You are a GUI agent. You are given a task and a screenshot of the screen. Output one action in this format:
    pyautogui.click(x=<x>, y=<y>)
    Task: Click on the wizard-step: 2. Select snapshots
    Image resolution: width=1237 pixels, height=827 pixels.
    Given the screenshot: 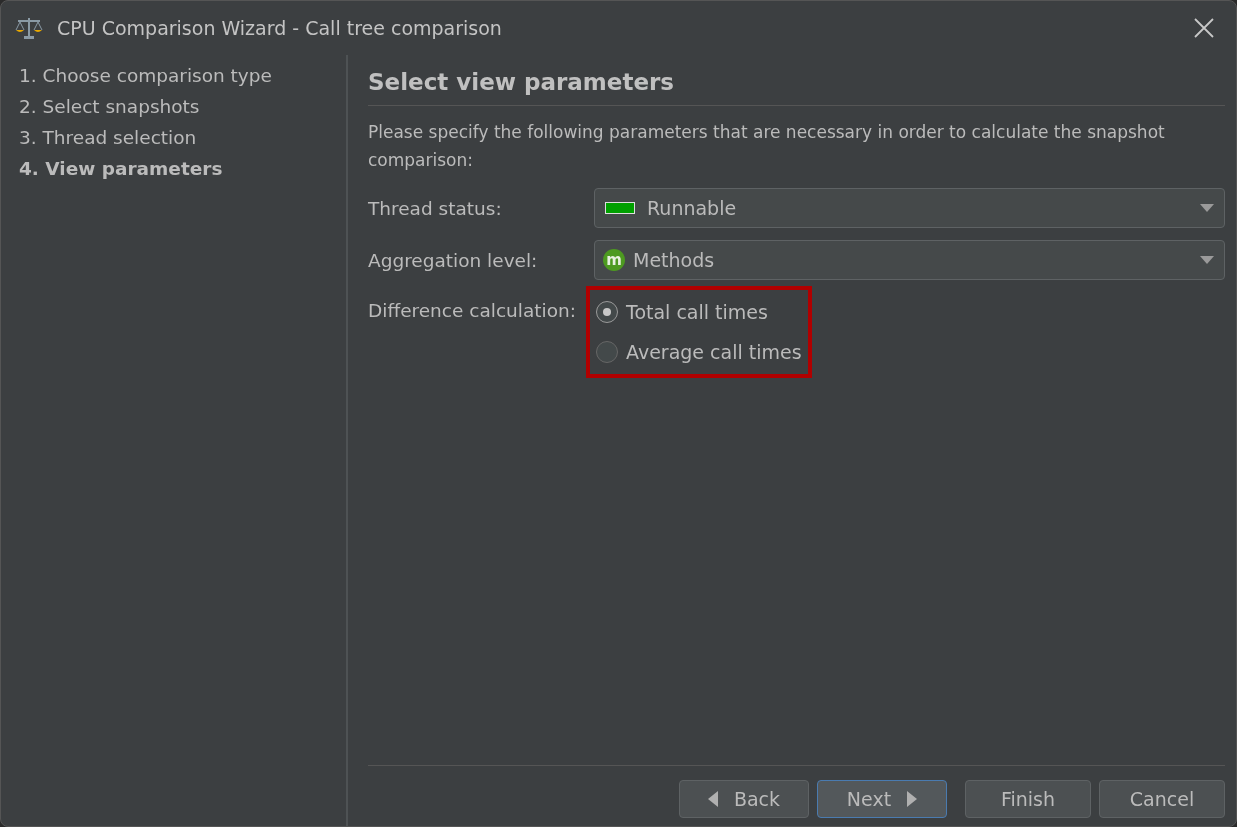 What is the action you would take?
    pyautogui.click(x=182, y=106)
    